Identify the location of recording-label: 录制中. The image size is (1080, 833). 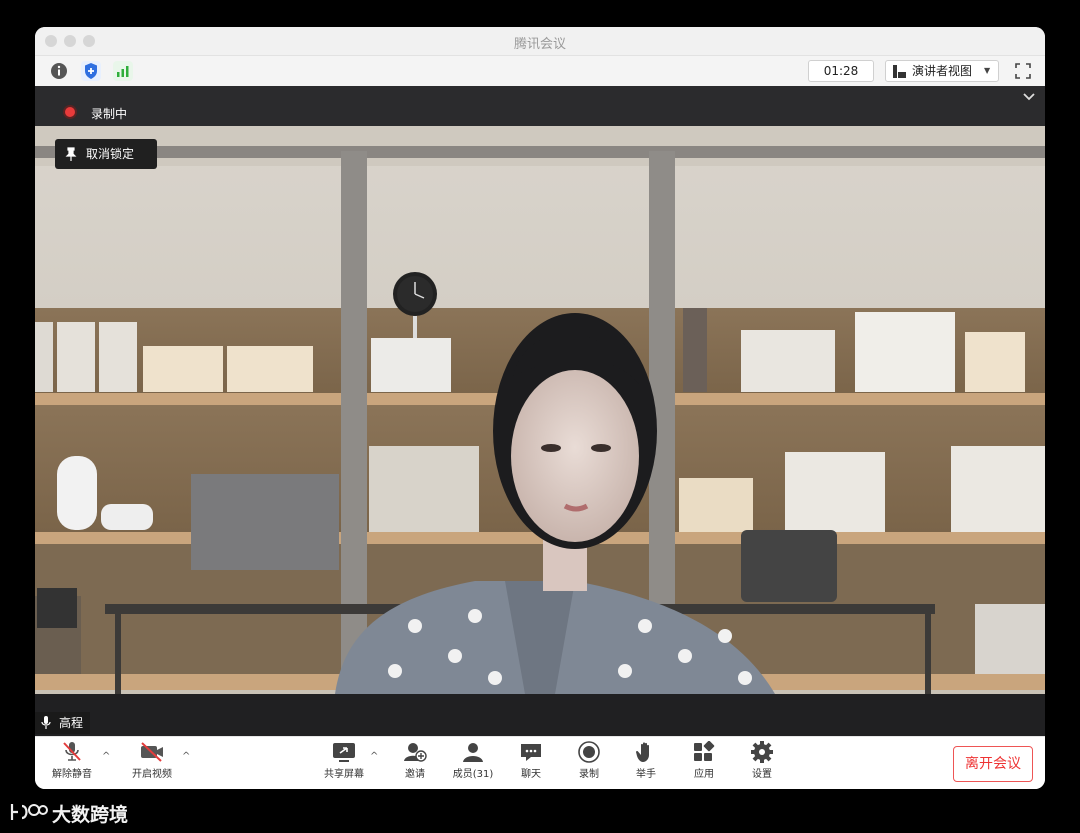
(109, 114).